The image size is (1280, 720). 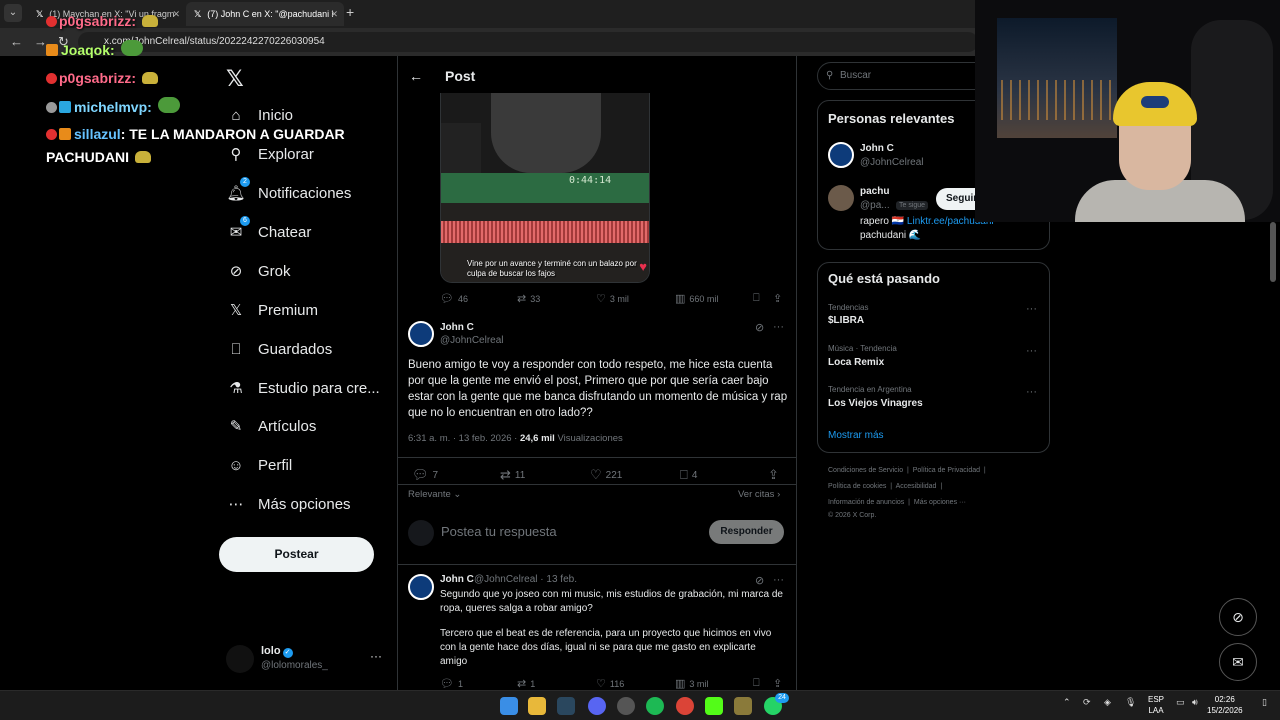 What do you see at coordinates (434, 494) in the screenshot?
I see `sort-dropdown: Relevante ⌄` at bounding box center [434, 494].